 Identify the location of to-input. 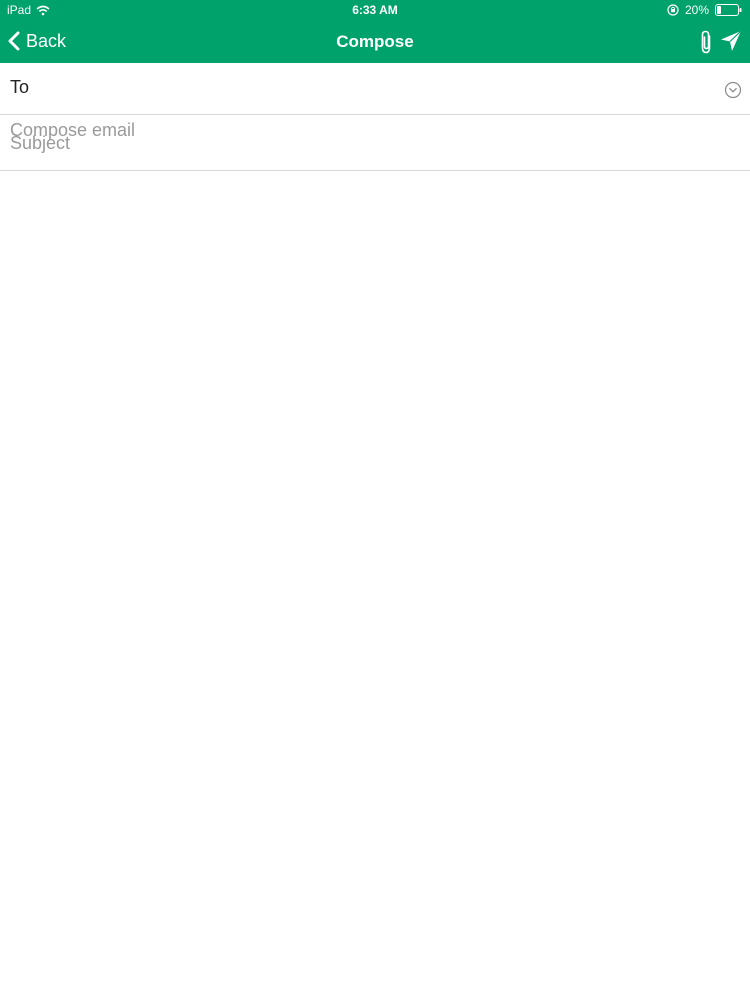
(377, 90).